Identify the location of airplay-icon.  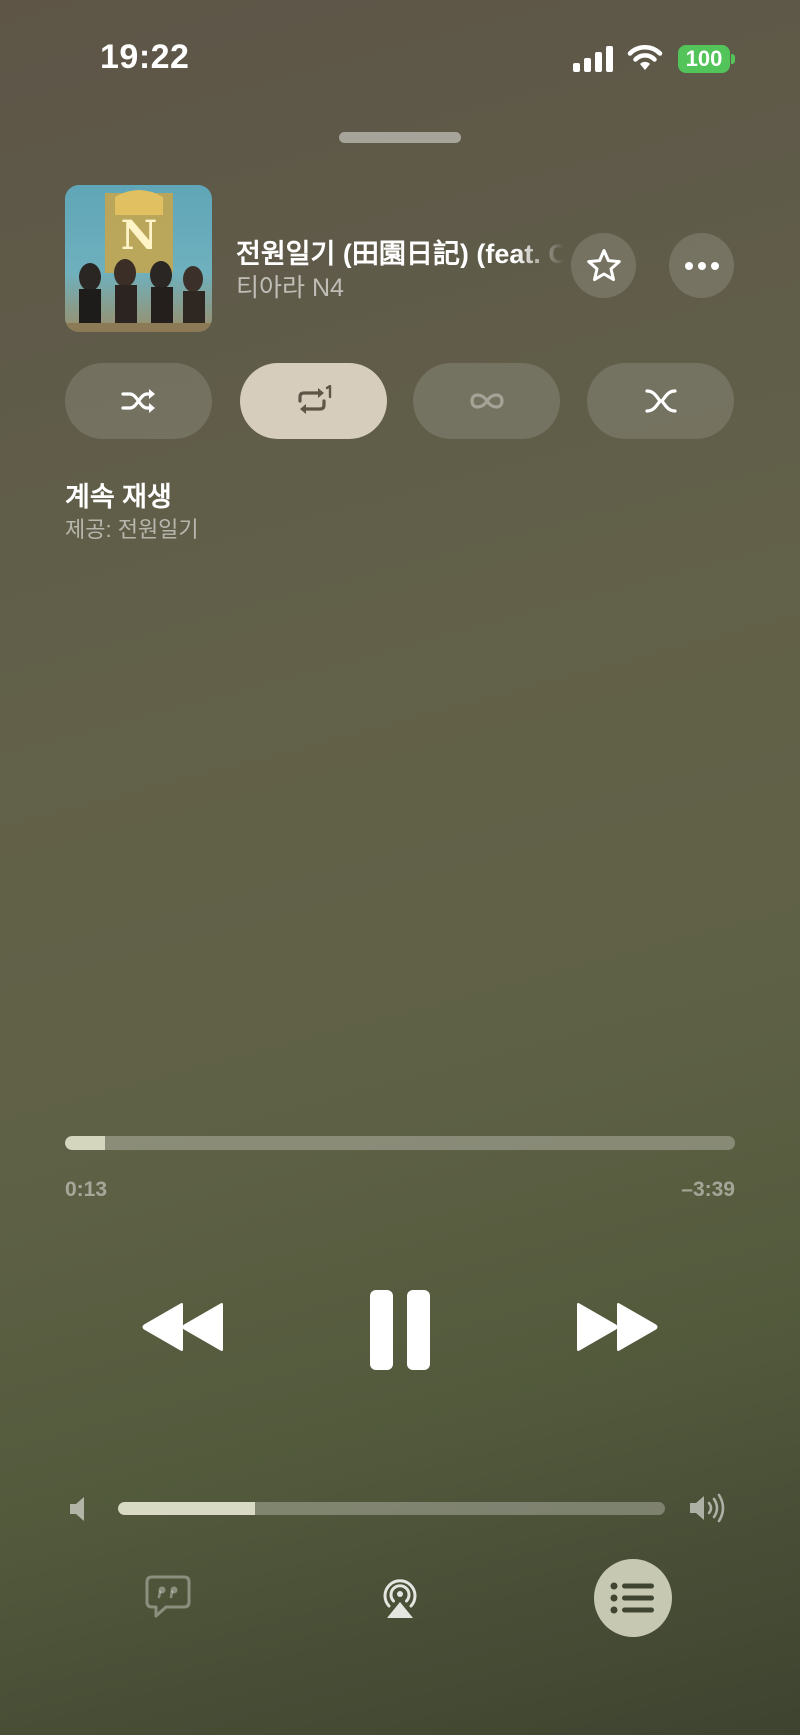
(400, 1598).